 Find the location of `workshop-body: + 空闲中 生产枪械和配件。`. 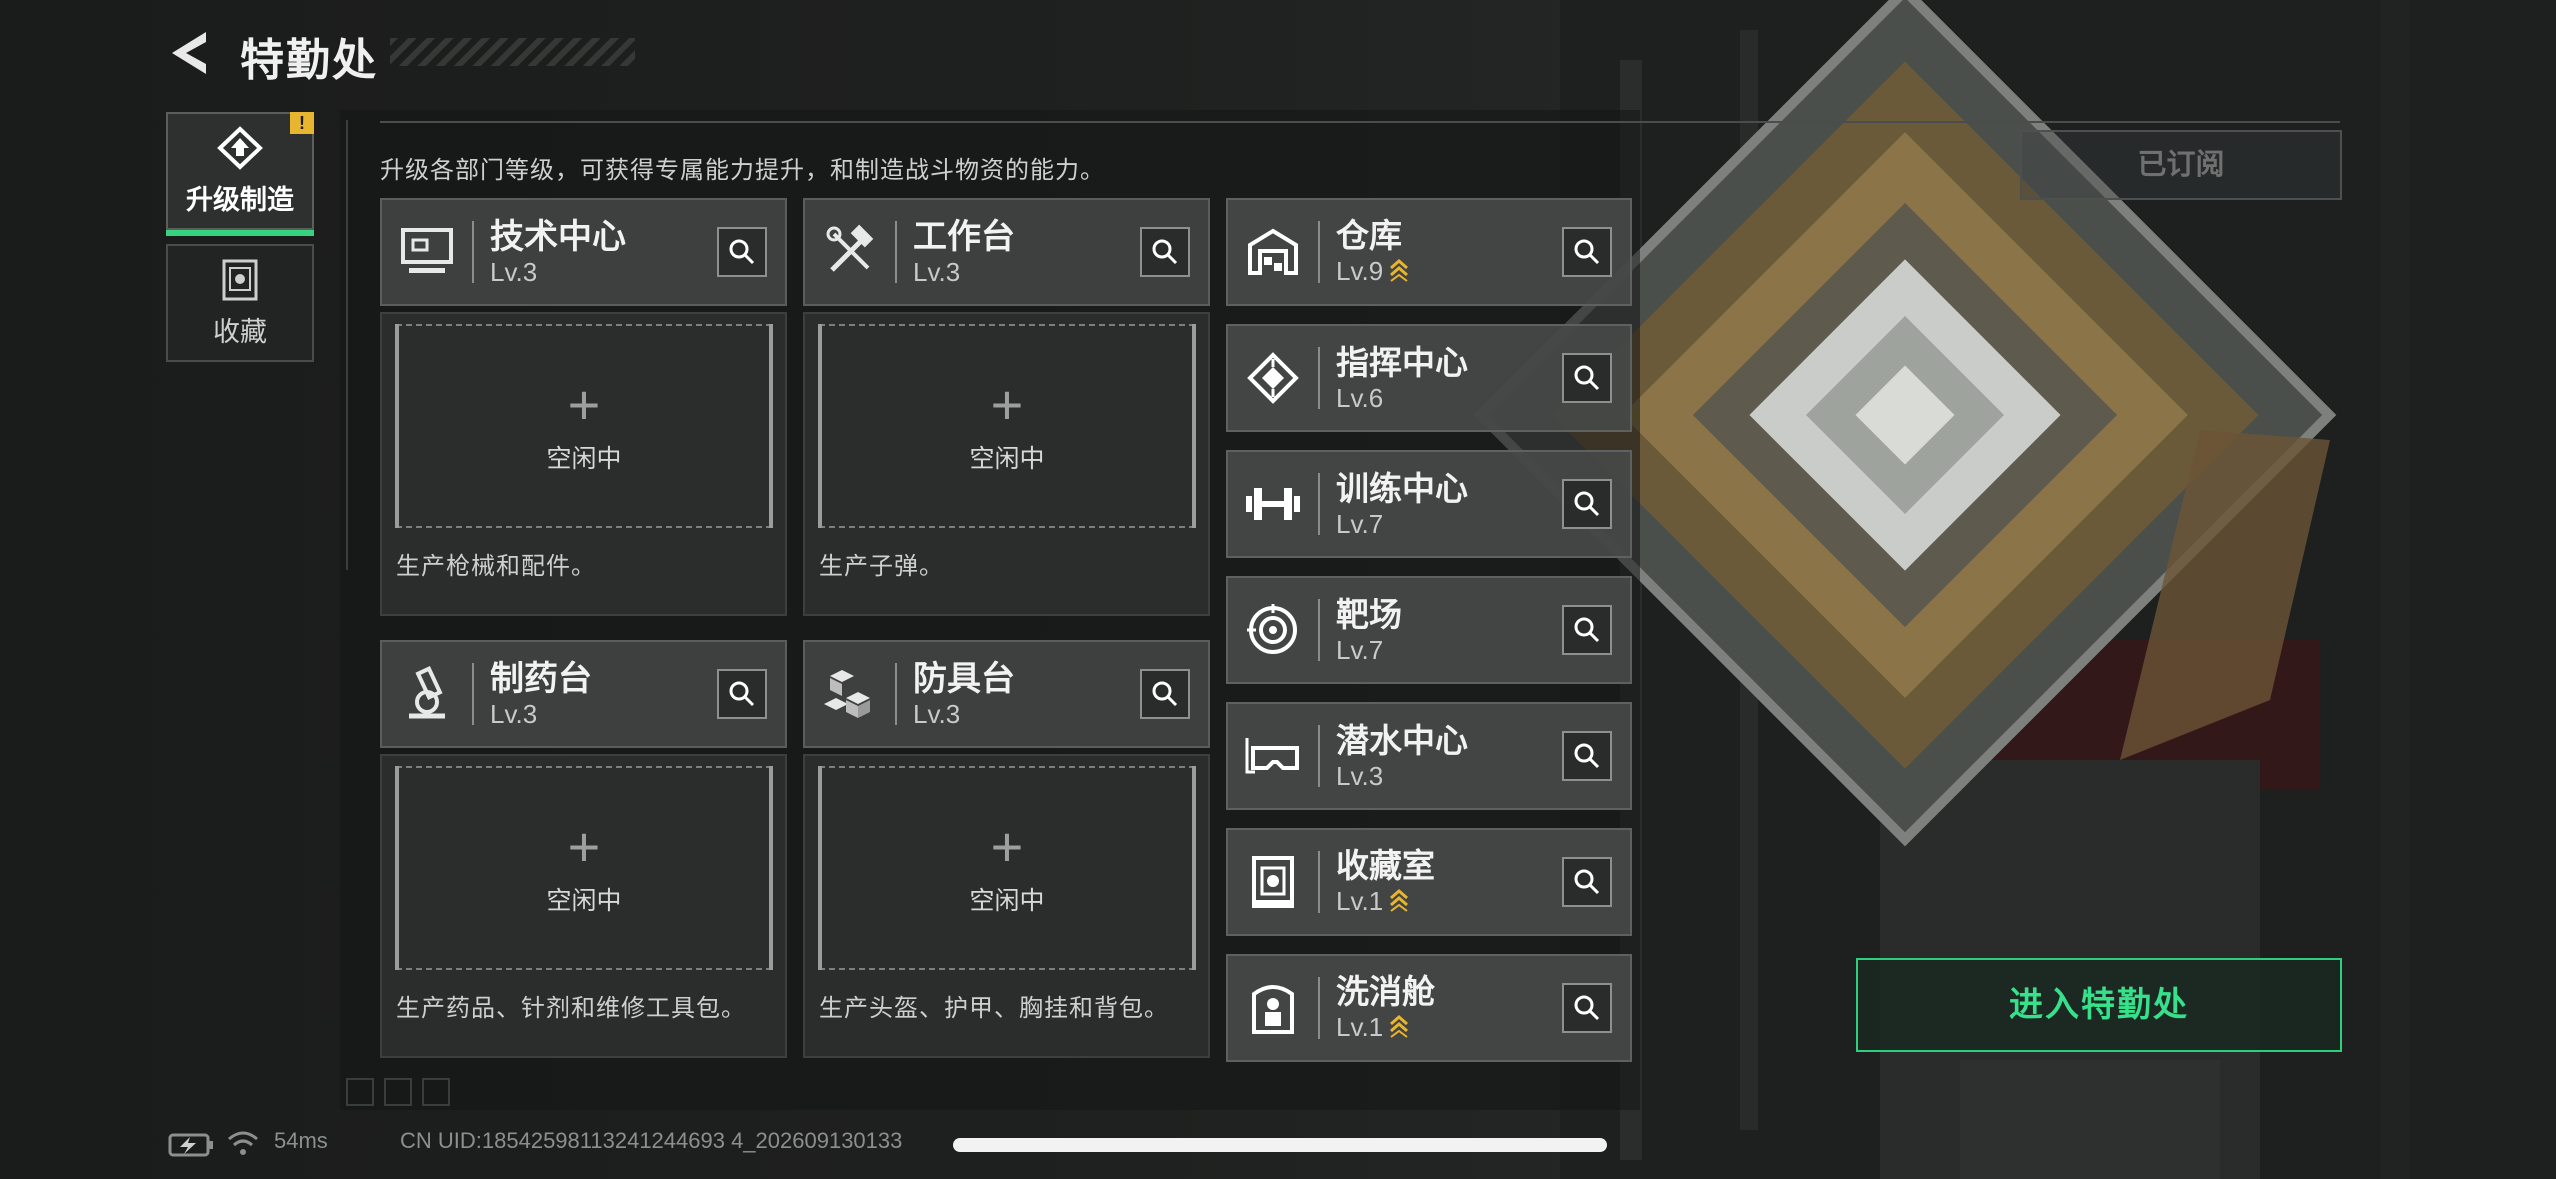

workshop-body: + 空闲中 生产枪械和配件。 is located at coordinates (583, 464).